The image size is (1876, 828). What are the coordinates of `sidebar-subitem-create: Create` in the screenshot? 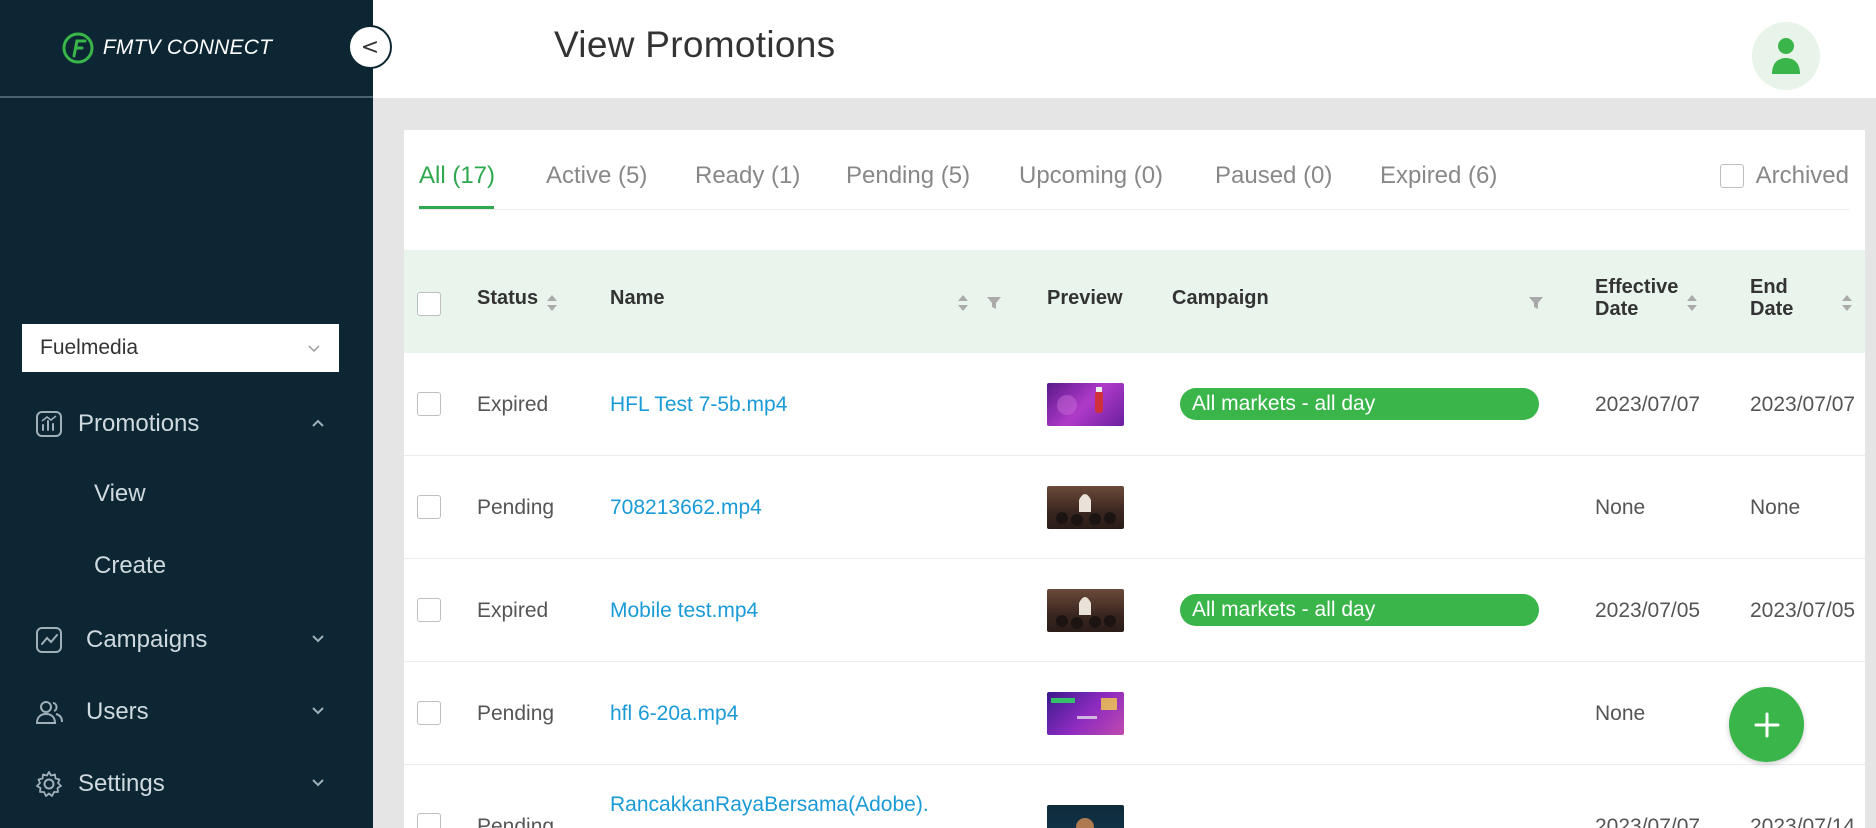 It's located at (130, 566).